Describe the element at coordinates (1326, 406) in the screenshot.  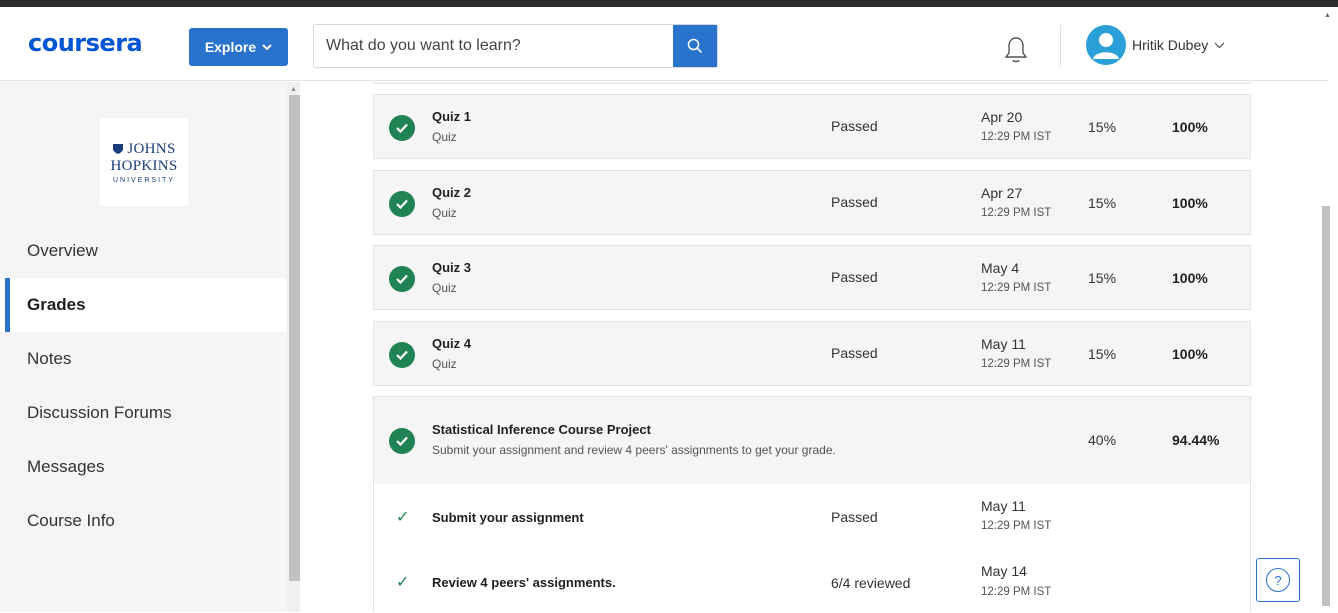
I see `page-scrollbar-thumb` at that location.